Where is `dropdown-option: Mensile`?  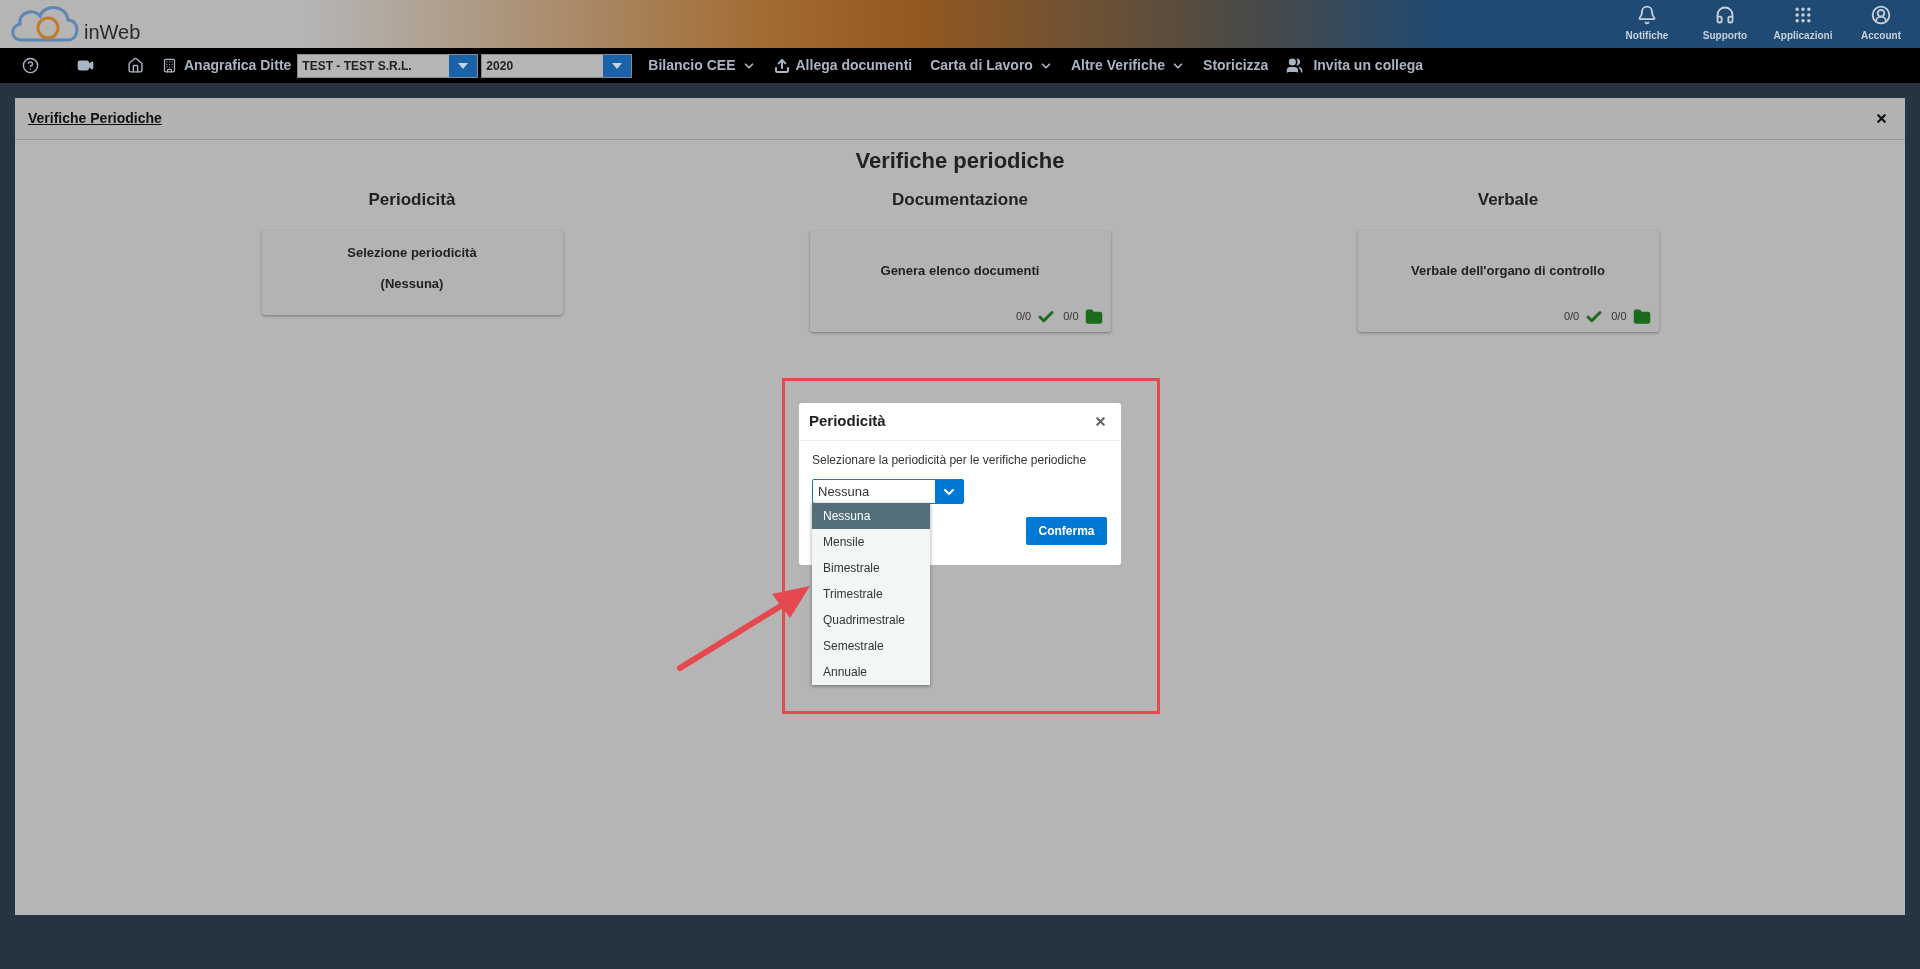
dropdown-option: Mensile is located at coordinates (871, 542).